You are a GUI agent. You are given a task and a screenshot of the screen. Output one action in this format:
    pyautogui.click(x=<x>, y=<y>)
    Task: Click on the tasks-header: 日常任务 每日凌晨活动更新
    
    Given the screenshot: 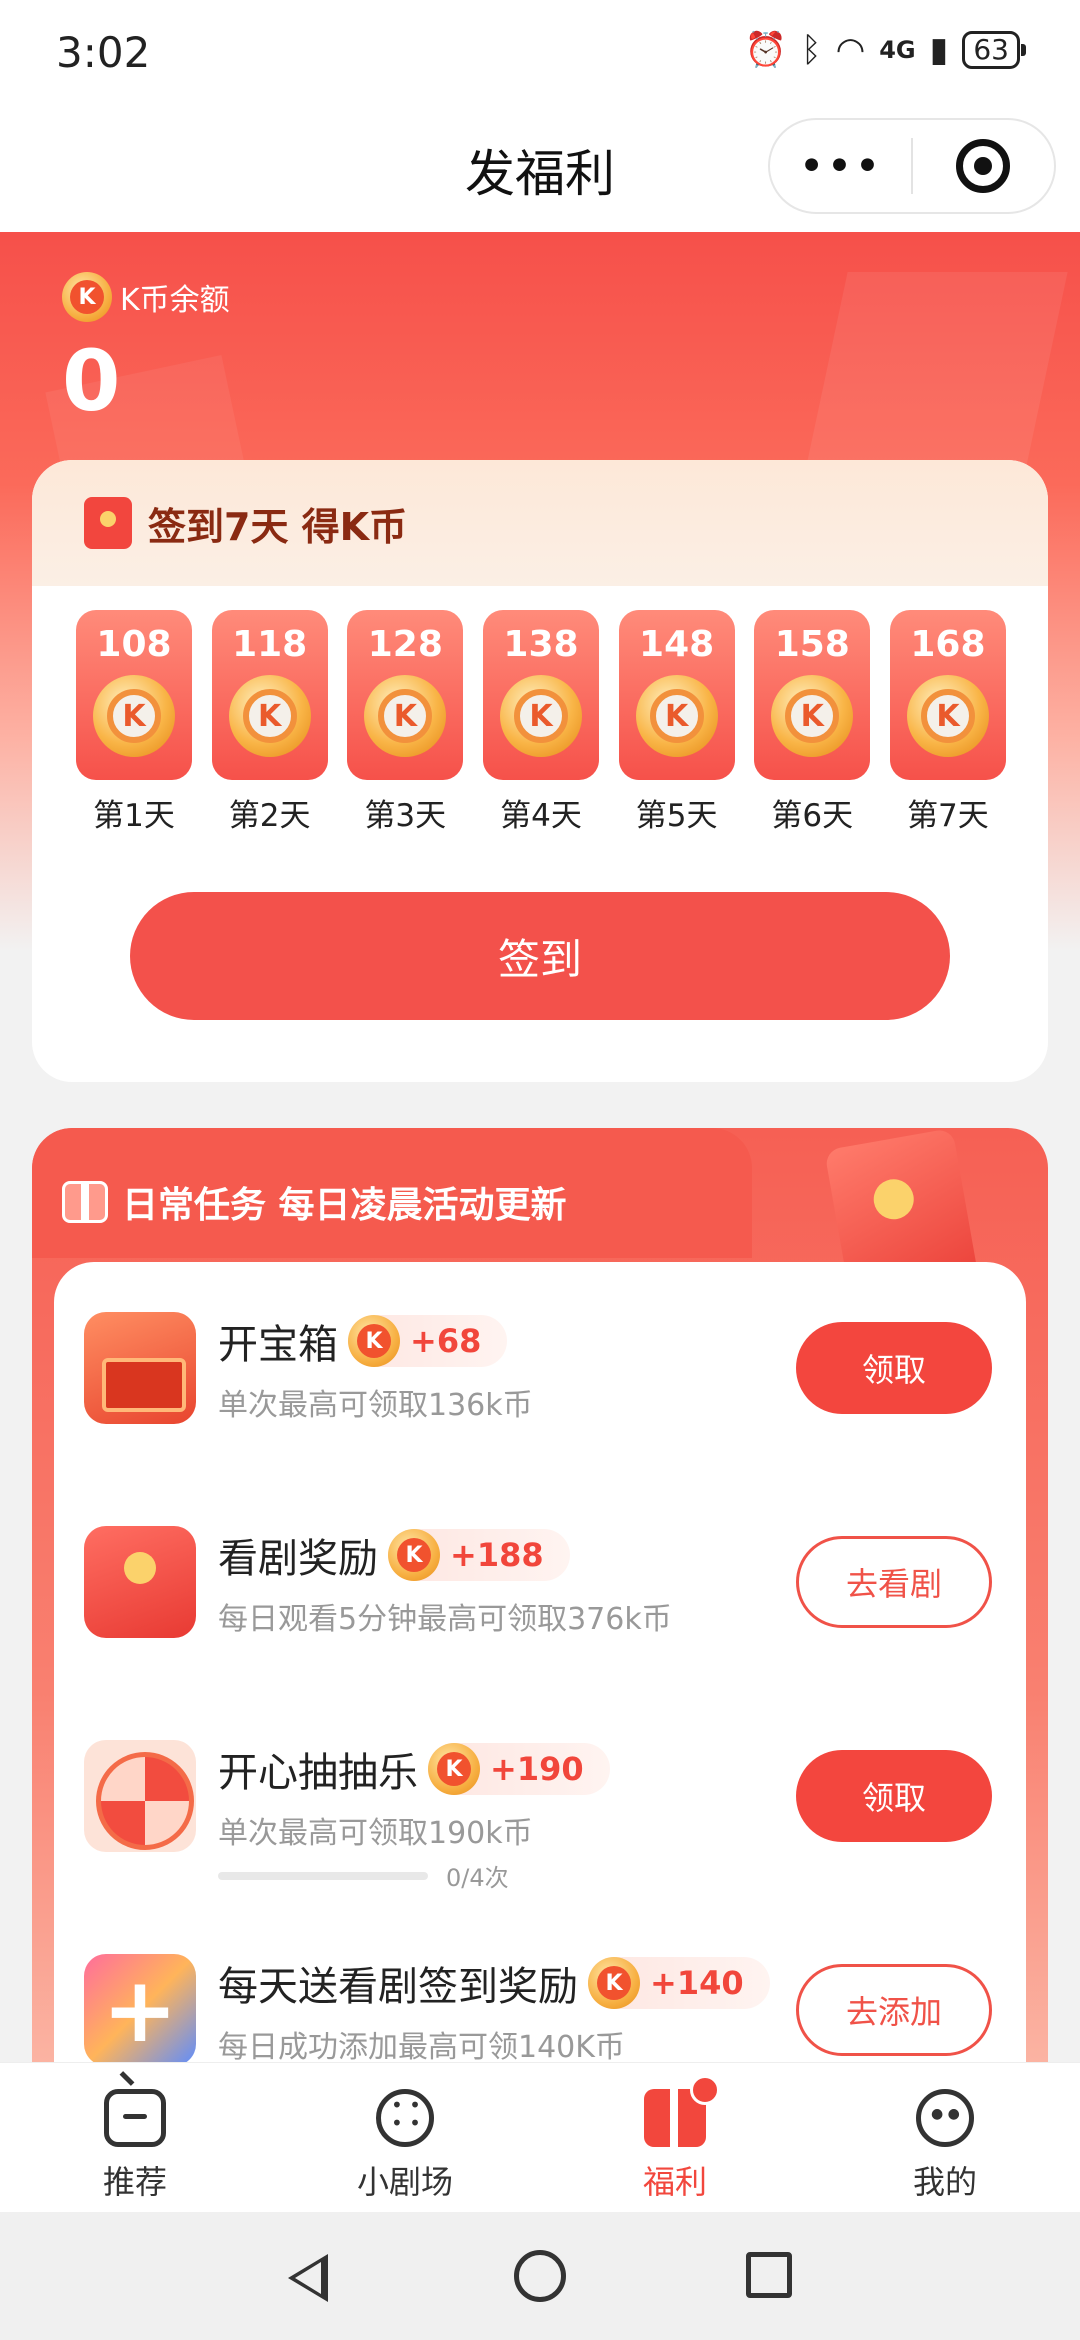 What is the action you would take?
    pyautogui.click(x=314, y=1202)
    